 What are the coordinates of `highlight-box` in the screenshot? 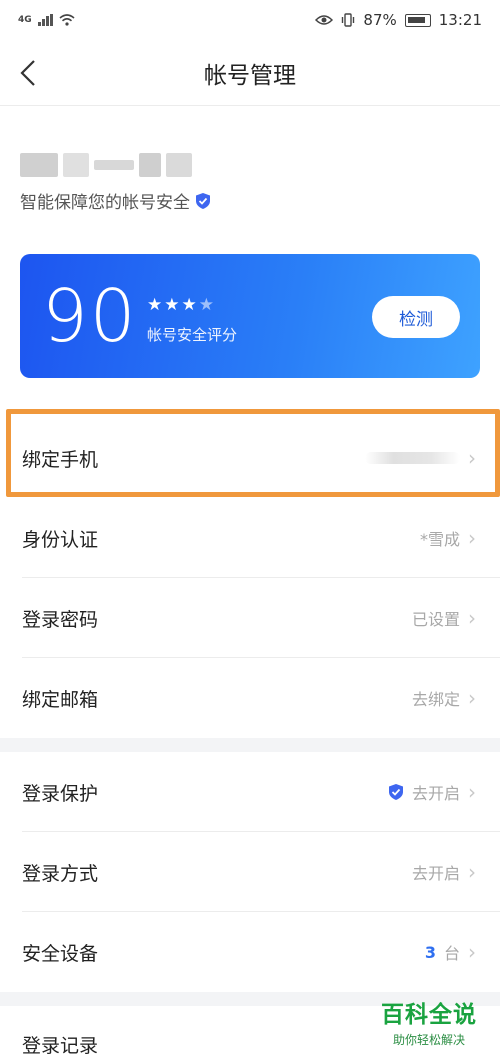 It's located at (253, 453).